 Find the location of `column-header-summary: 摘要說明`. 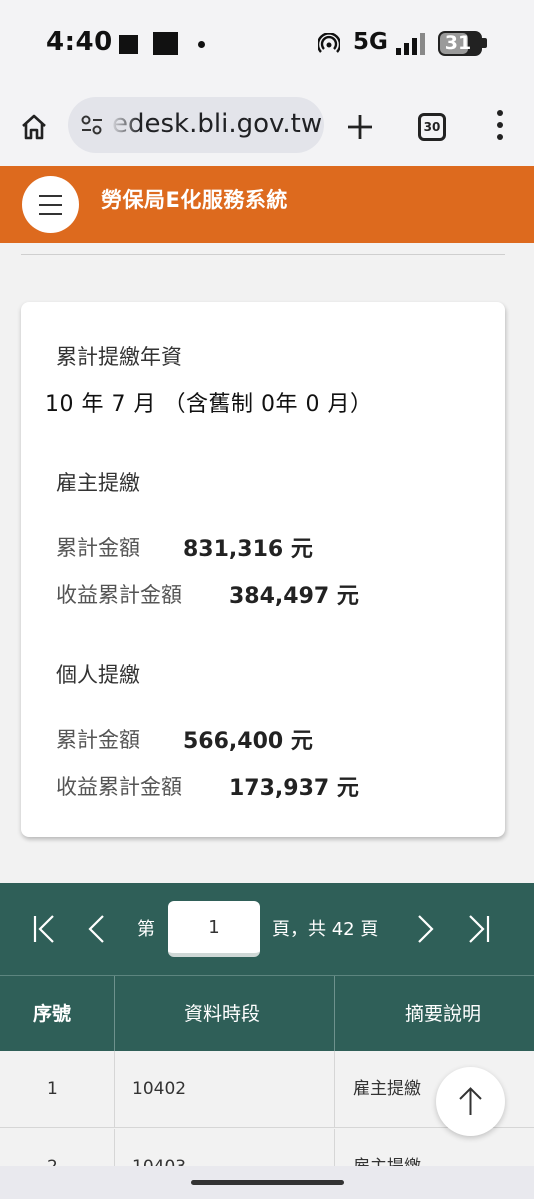

column-header-summary: 摘要說明 is located at coordinates (443, 1014).